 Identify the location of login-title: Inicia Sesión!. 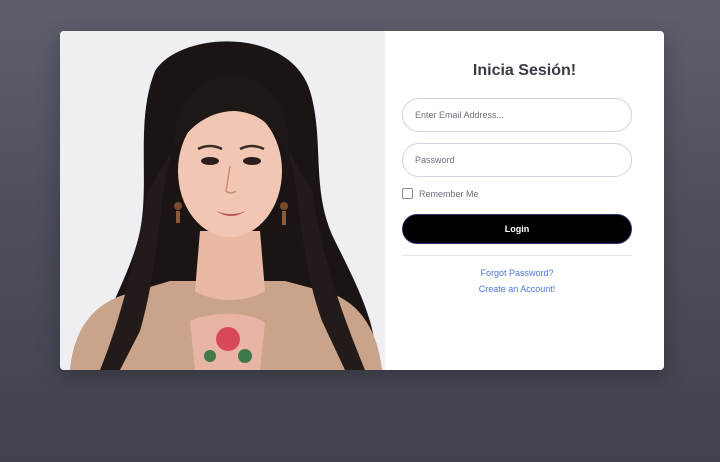
(524, 70).